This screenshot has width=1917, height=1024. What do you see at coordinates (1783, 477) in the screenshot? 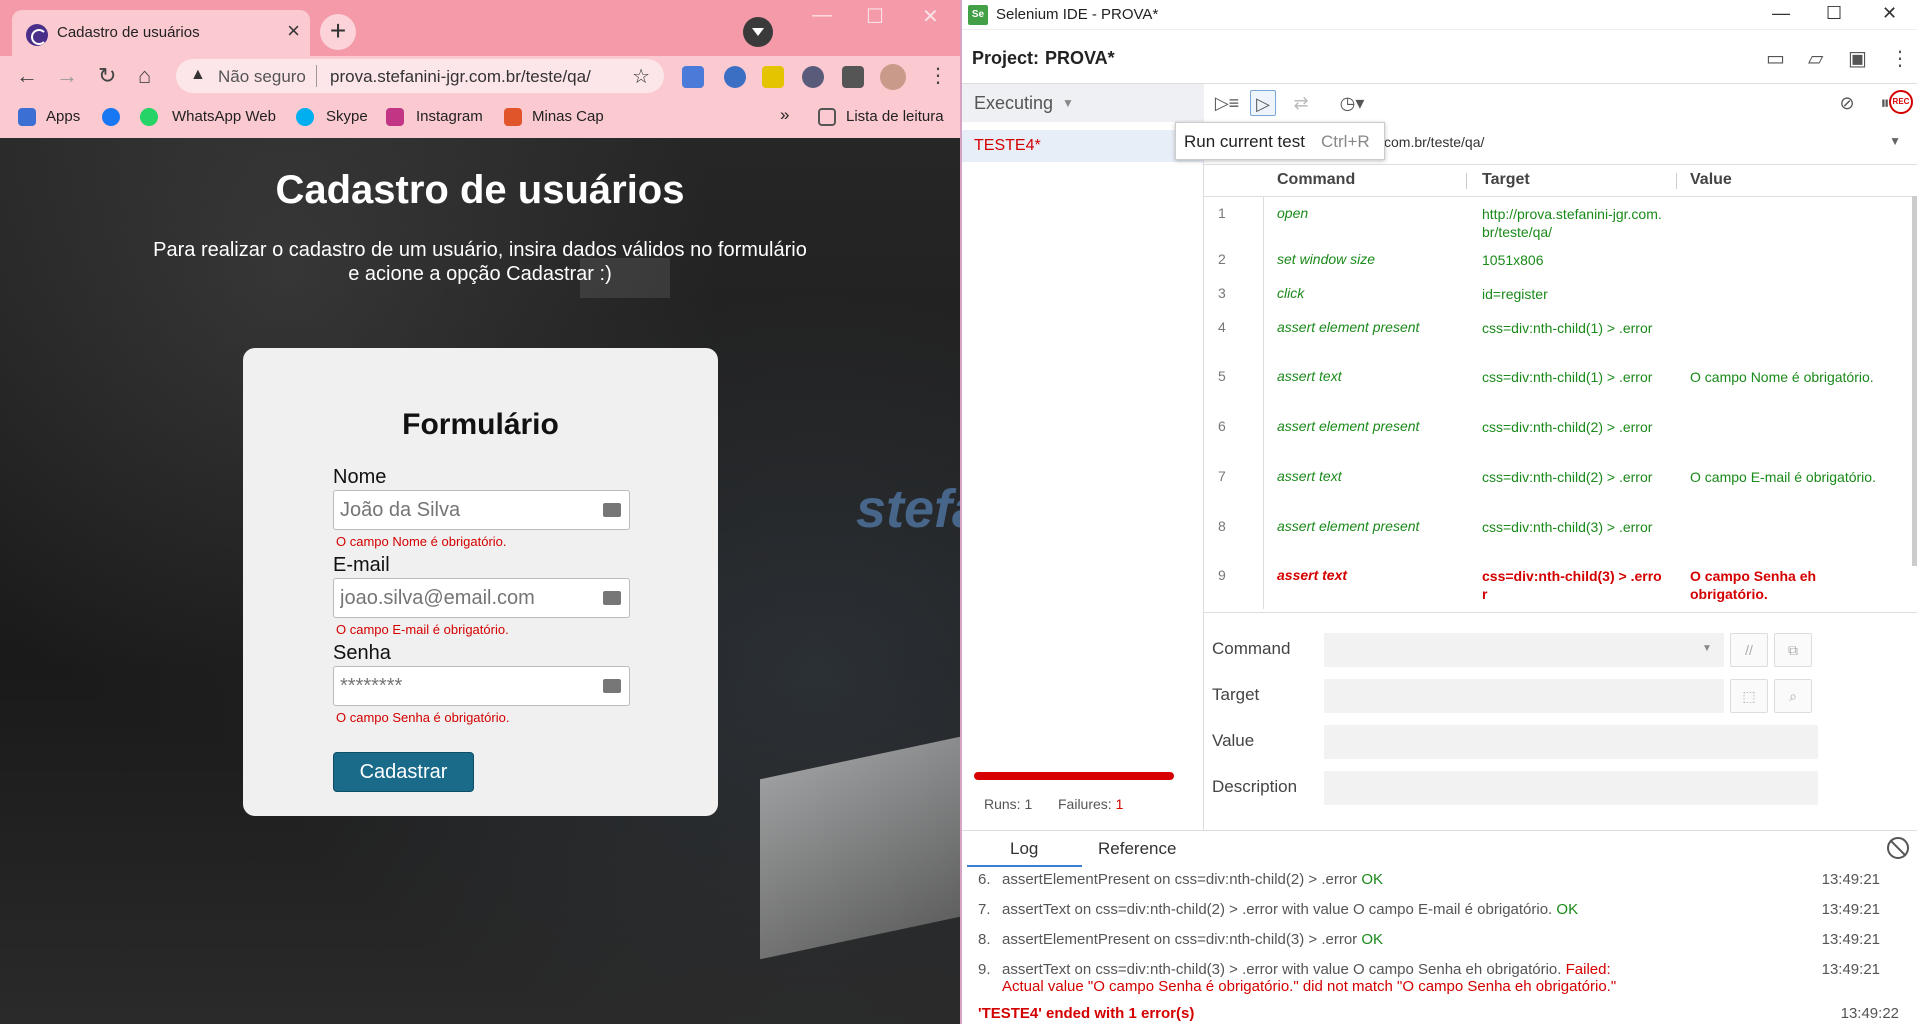
I see `row-value: O campo E-mail é obrigatório.` at bounding box center [1783, 477].